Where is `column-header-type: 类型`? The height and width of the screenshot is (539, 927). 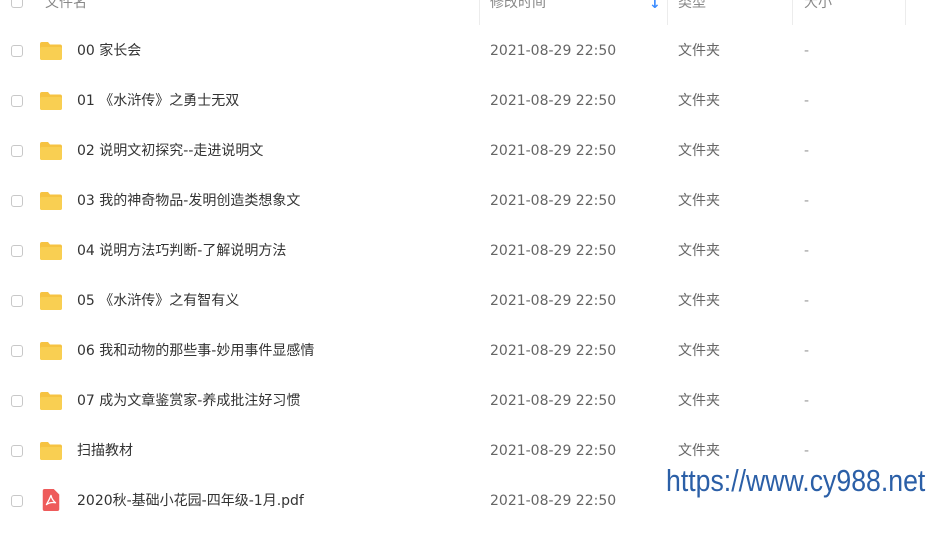
column-header-type: 类型 is located at coordinates (692, 10).